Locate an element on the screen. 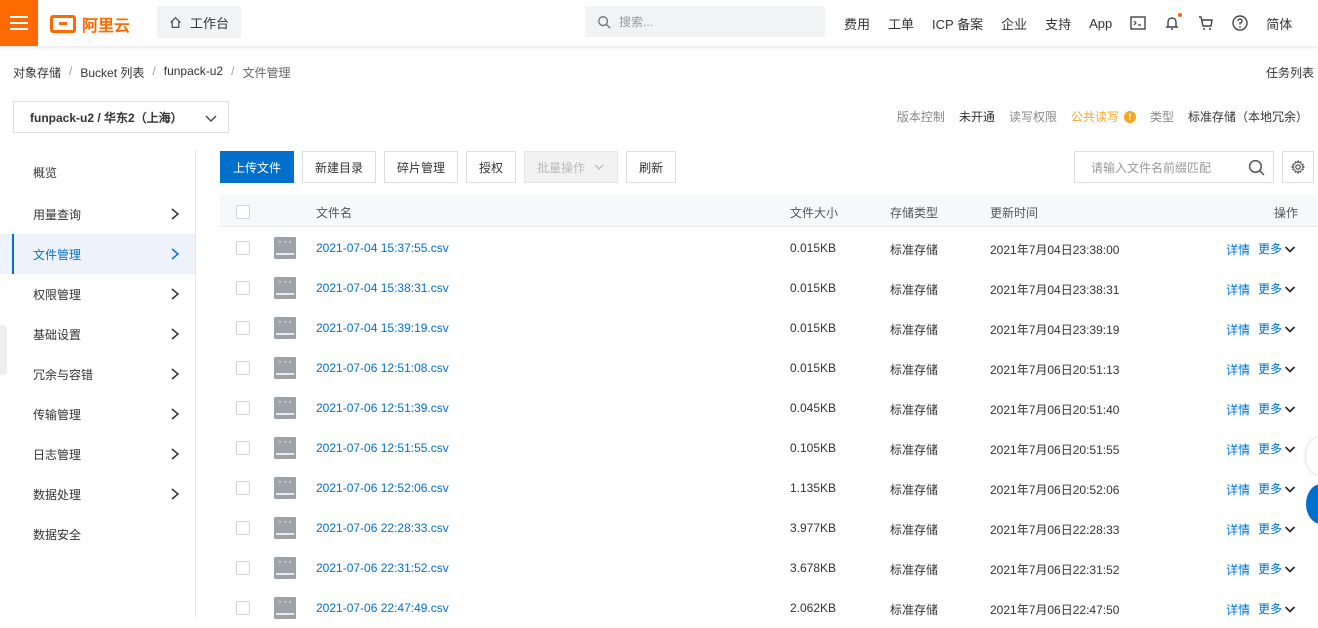  nav-app: App is located at coordinates (1100, 23).